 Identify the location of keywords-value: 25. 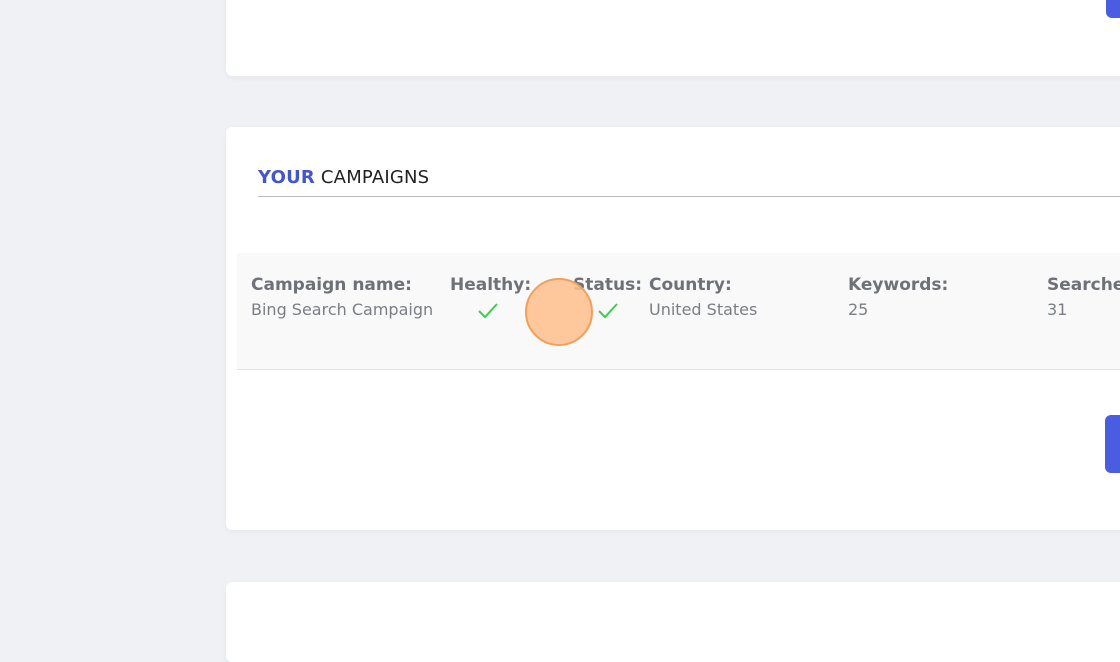
(858, 309).